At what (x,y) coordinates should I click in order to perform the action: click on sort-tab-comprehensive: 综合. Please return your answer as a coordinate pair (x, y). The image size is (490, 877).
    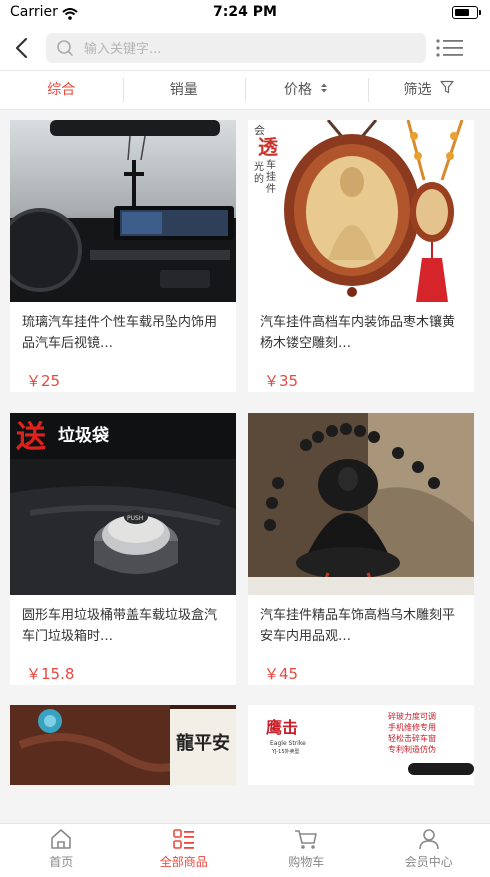
    Looking at the image, I should click on (61, 90).